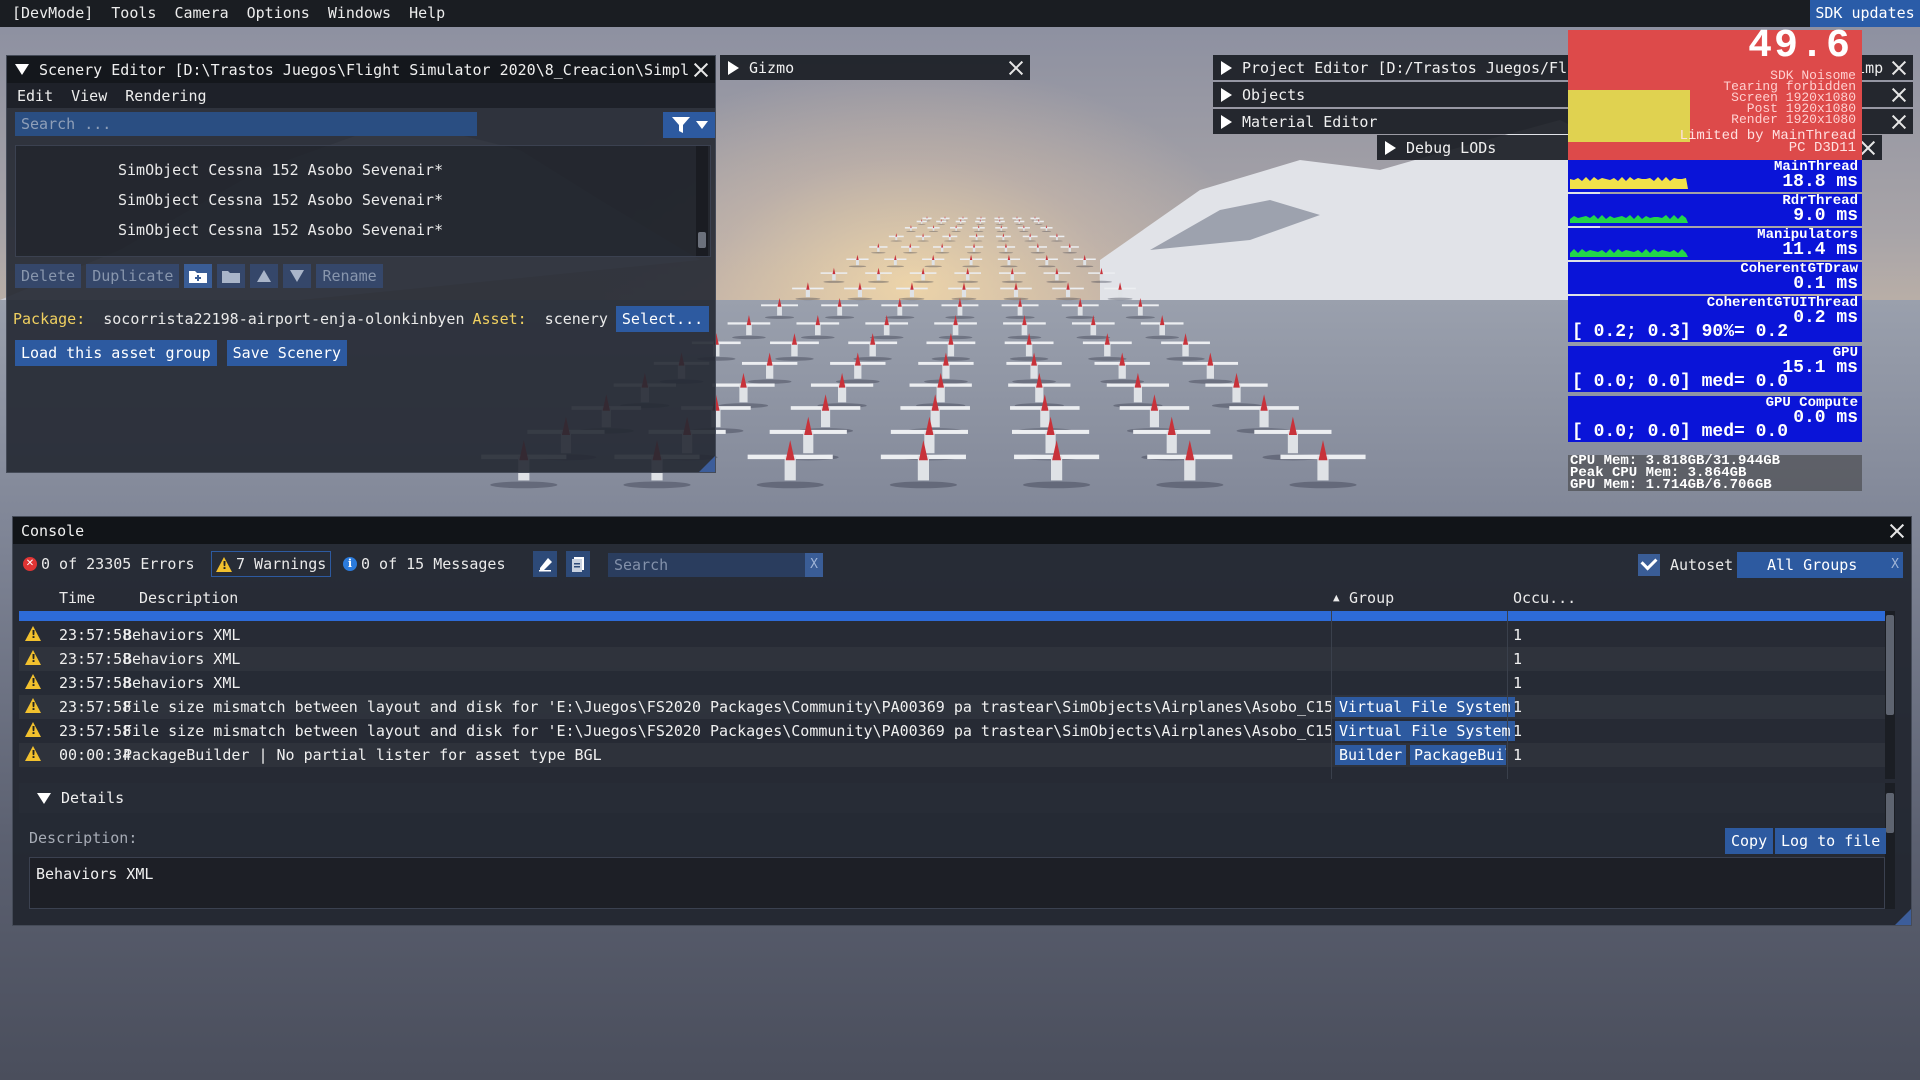 This screenshot has height=1080, width=1920. Describe the element at coordinates (359, 13) in the screenshot. I see `menu-windows: Windows` at that location.